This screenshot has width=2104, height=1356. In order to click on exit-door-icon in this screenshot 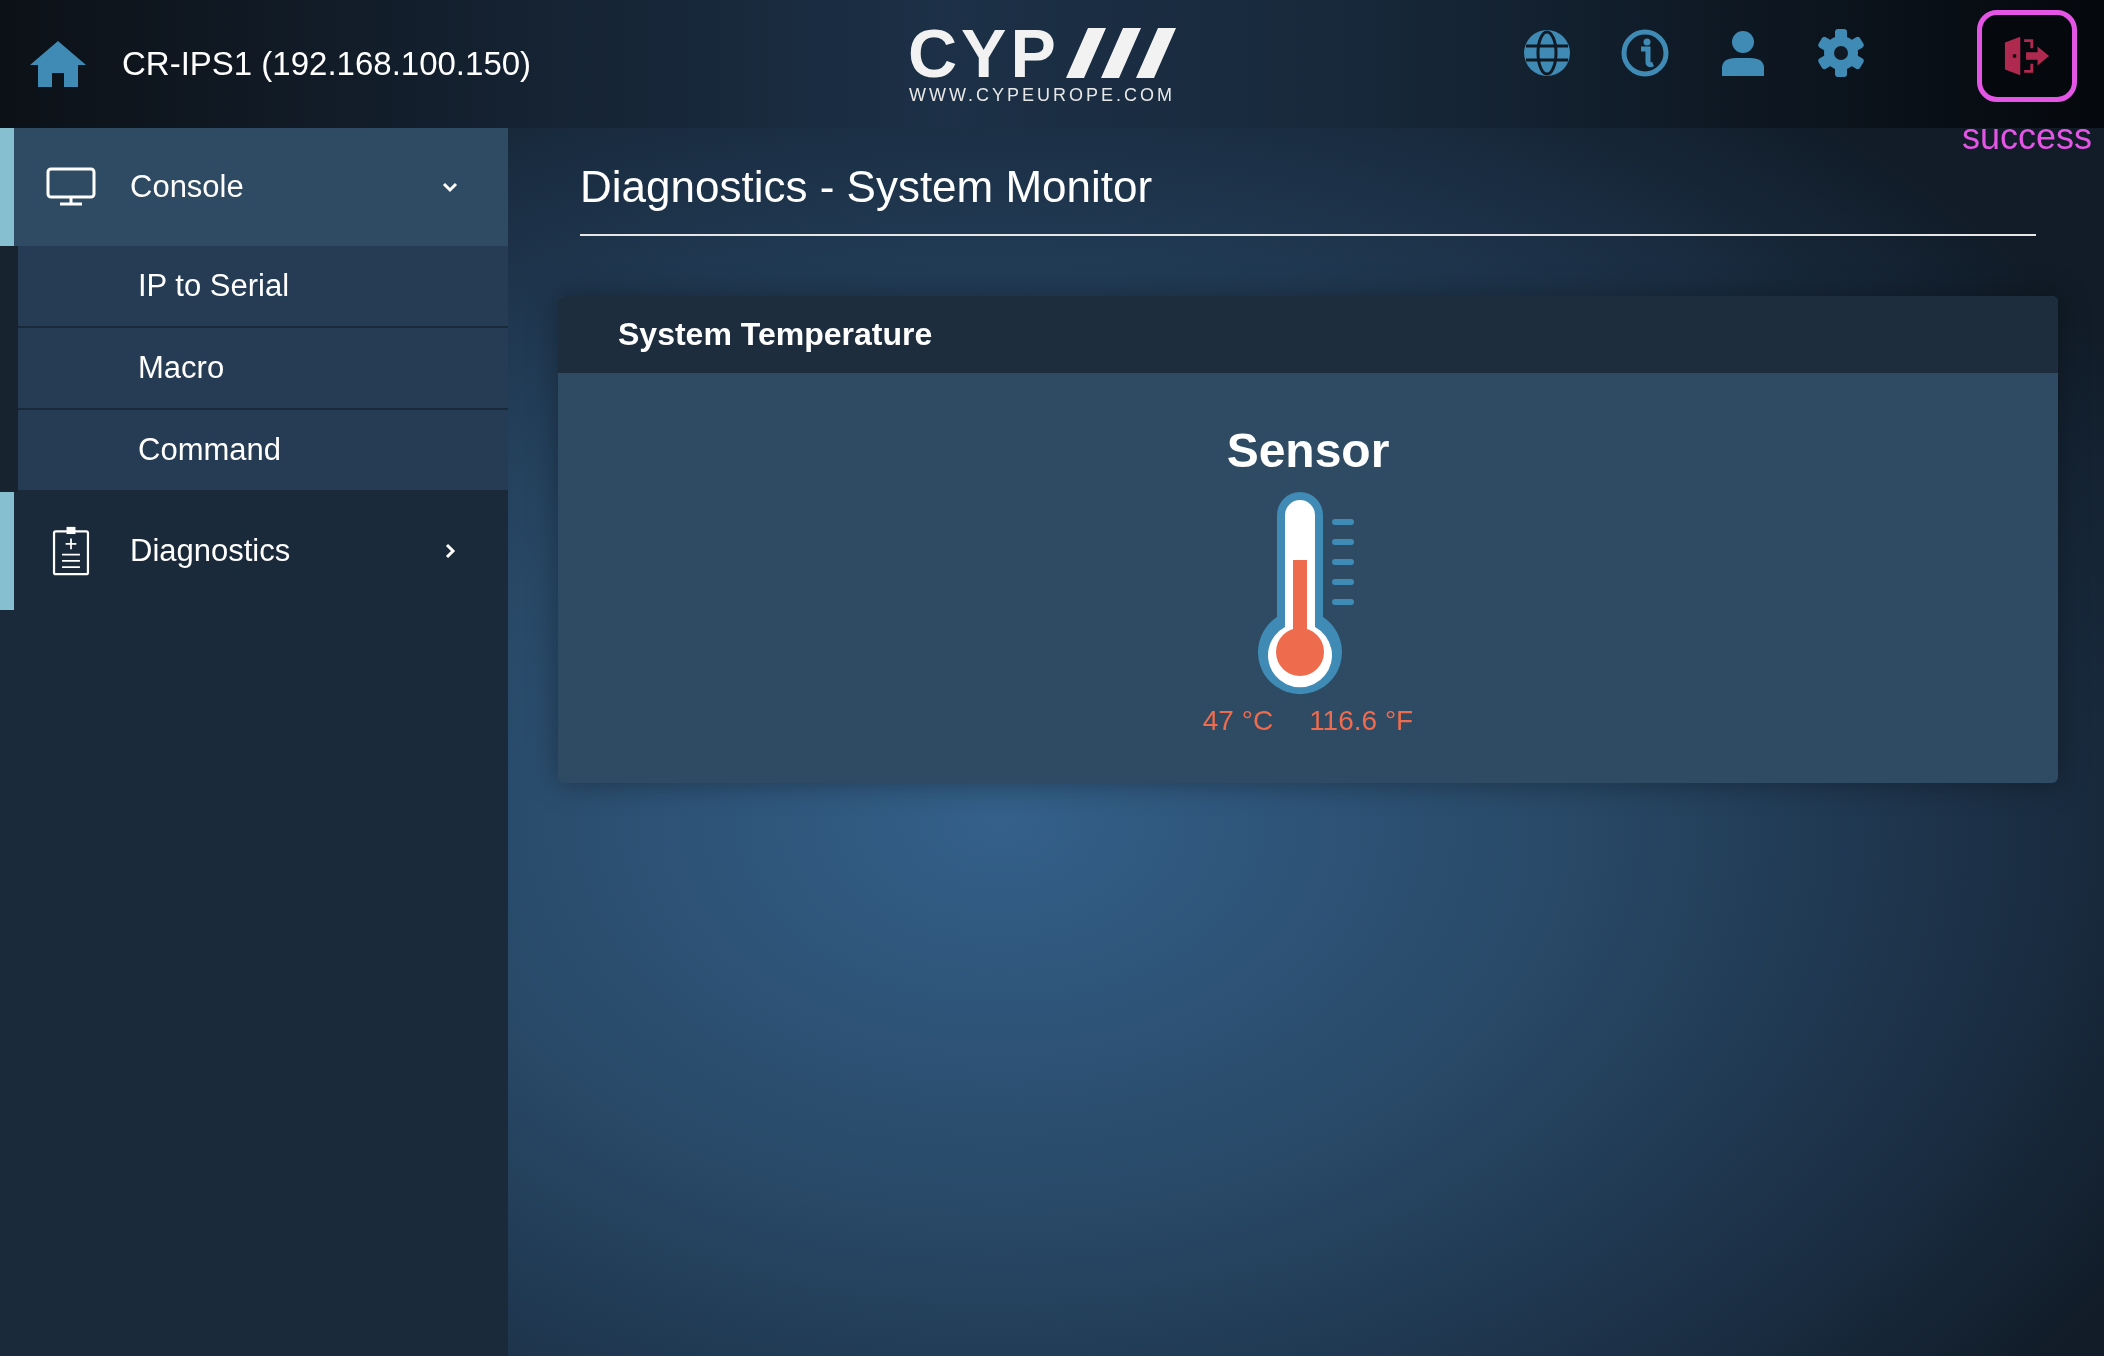, I will do `click(2026, 56)`.